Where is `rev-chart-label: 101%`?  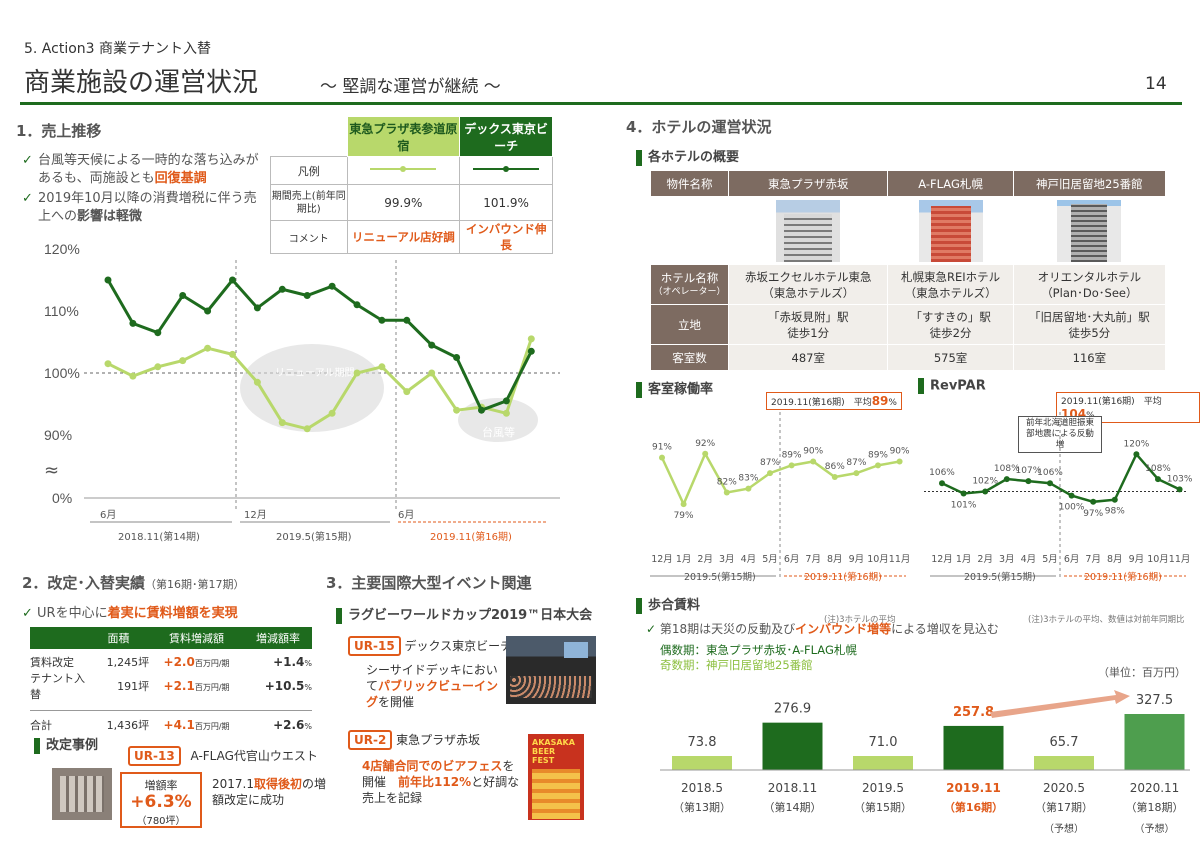 rev-chart-label: 101% is located at coordinates (964, 506).